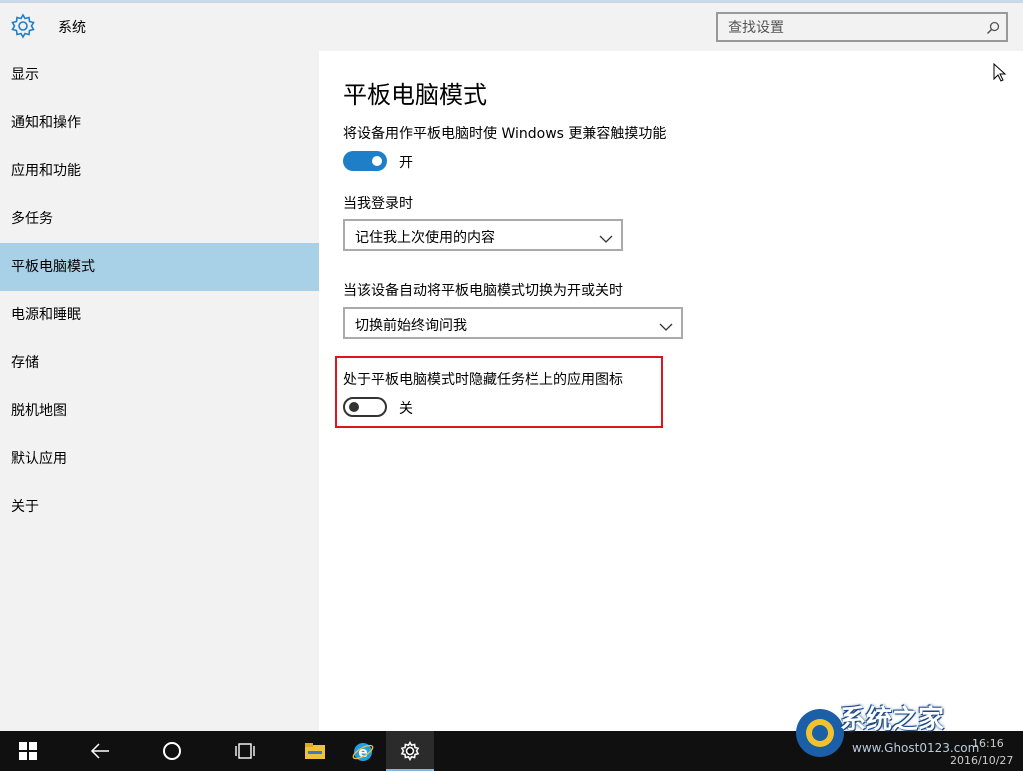 The image size is (1023, 771). I want to click on red-highlight-box, so click(499, 392).